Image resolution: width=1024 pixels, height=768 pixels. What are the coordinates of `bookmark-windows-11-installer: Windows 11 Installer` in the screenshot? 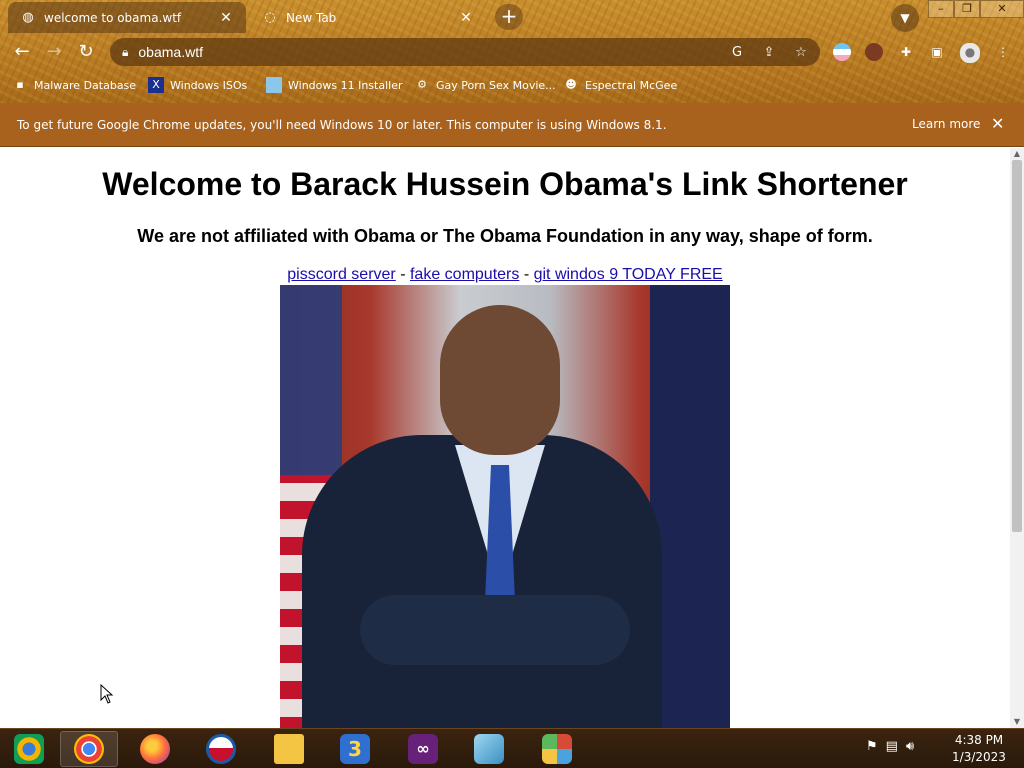 It's located at (334, 85).